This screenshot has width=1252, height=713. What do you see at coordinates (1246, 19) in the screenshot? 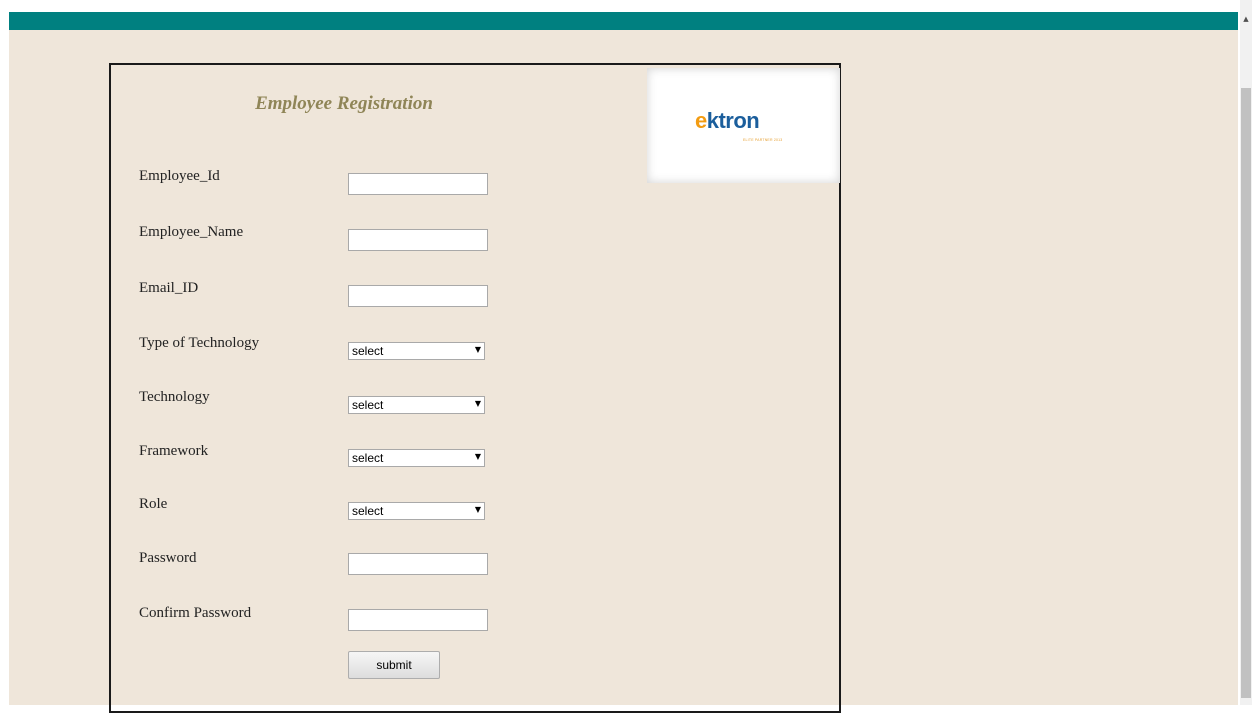
I see `scroll-up-arrow-icon: ▲` at bounding box center [1246, 19].